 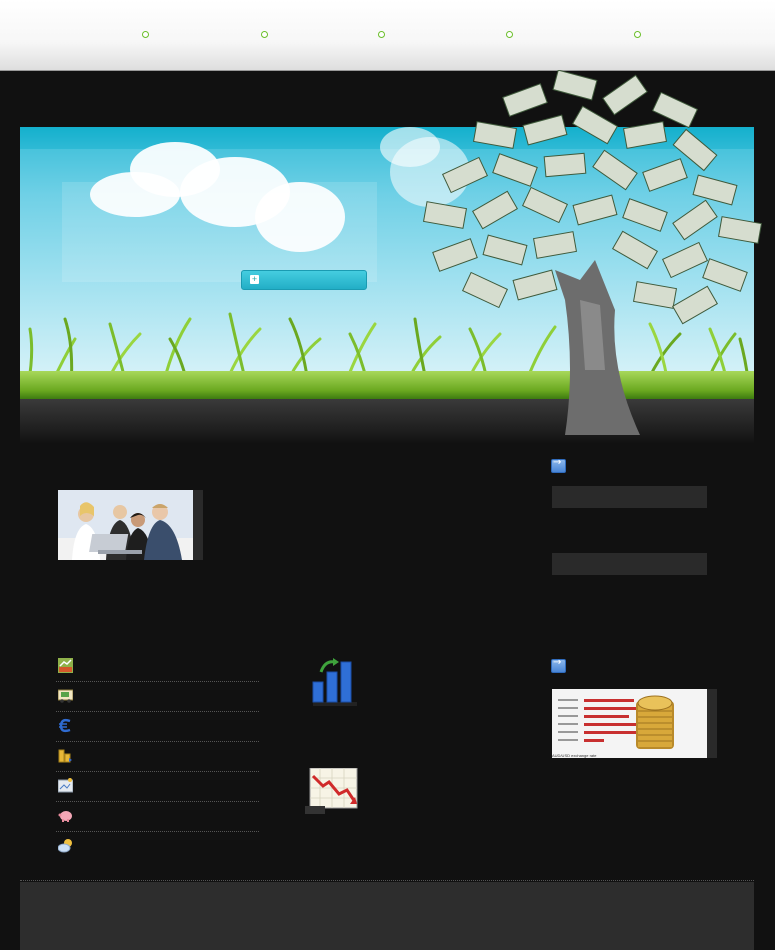 I want to click on bar-chart-growth-icon, so click(x=334, y=682).